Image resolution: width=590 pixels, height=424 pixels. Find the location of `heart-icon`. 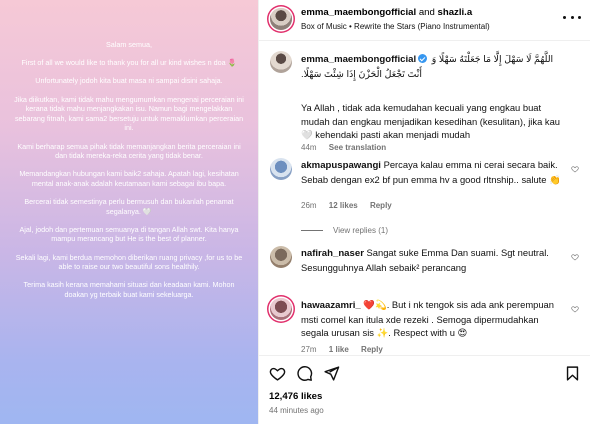

heart-icon is located at coordinates (277, 373).